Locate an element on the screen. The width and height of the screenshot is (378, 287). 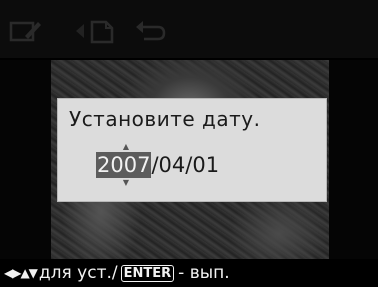
decrement-arrow-icon: ▼ is located at coordinates (126, 183).